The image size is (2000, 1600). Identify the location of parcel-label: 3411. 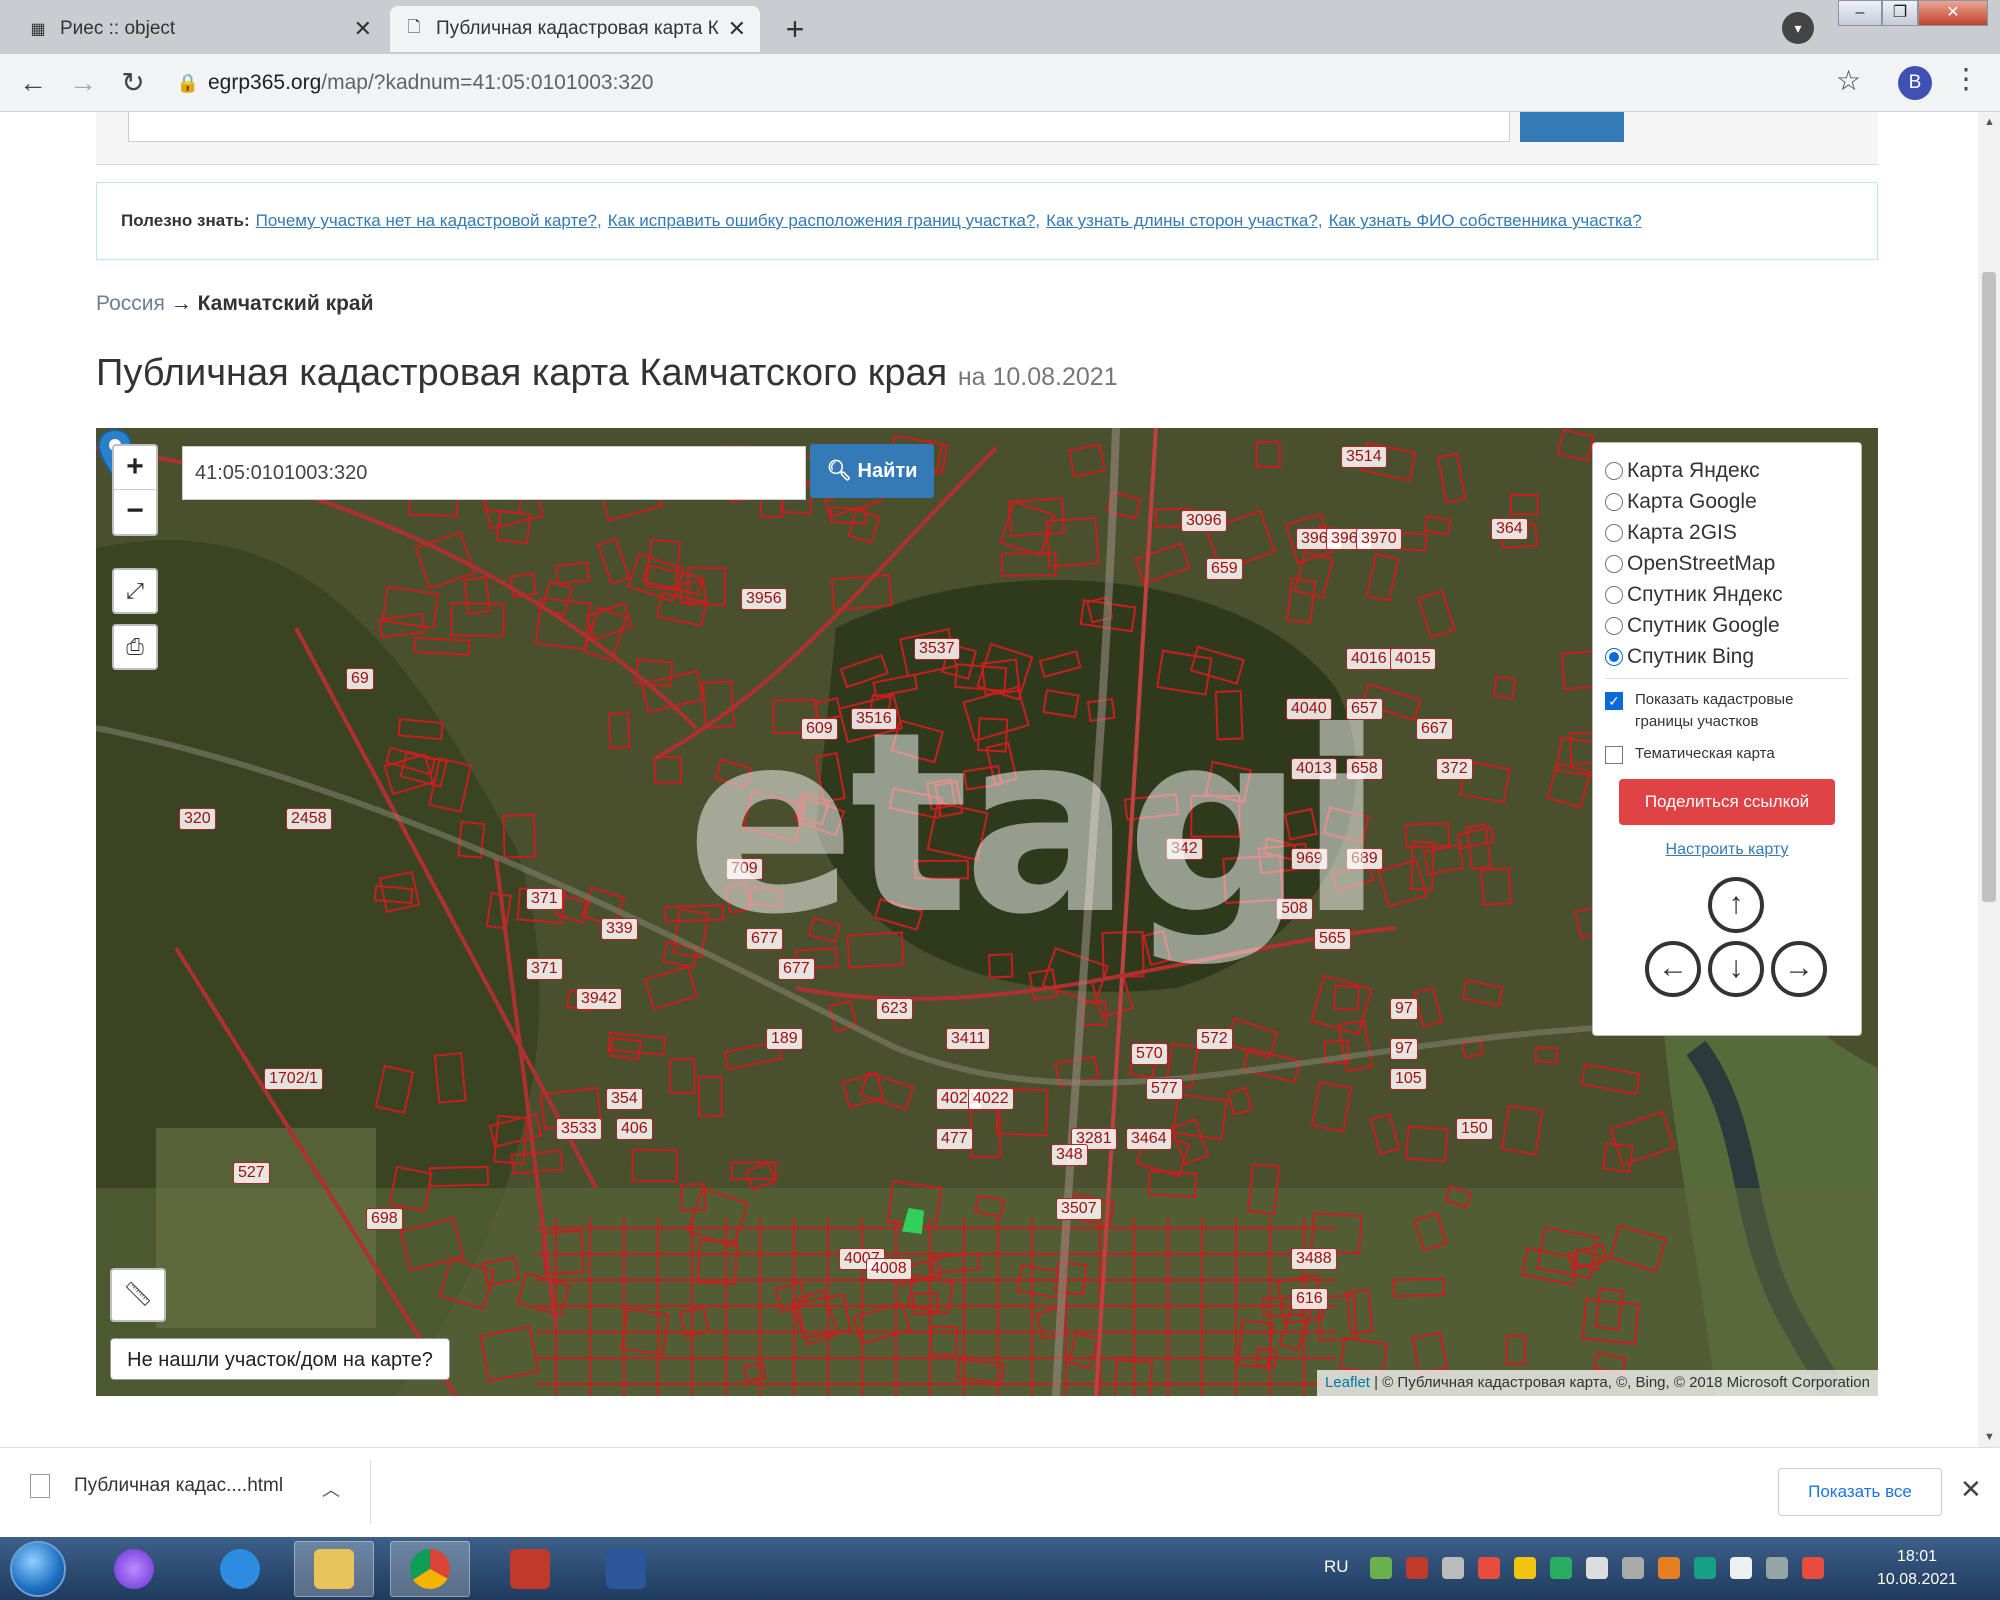
(968, 1039).